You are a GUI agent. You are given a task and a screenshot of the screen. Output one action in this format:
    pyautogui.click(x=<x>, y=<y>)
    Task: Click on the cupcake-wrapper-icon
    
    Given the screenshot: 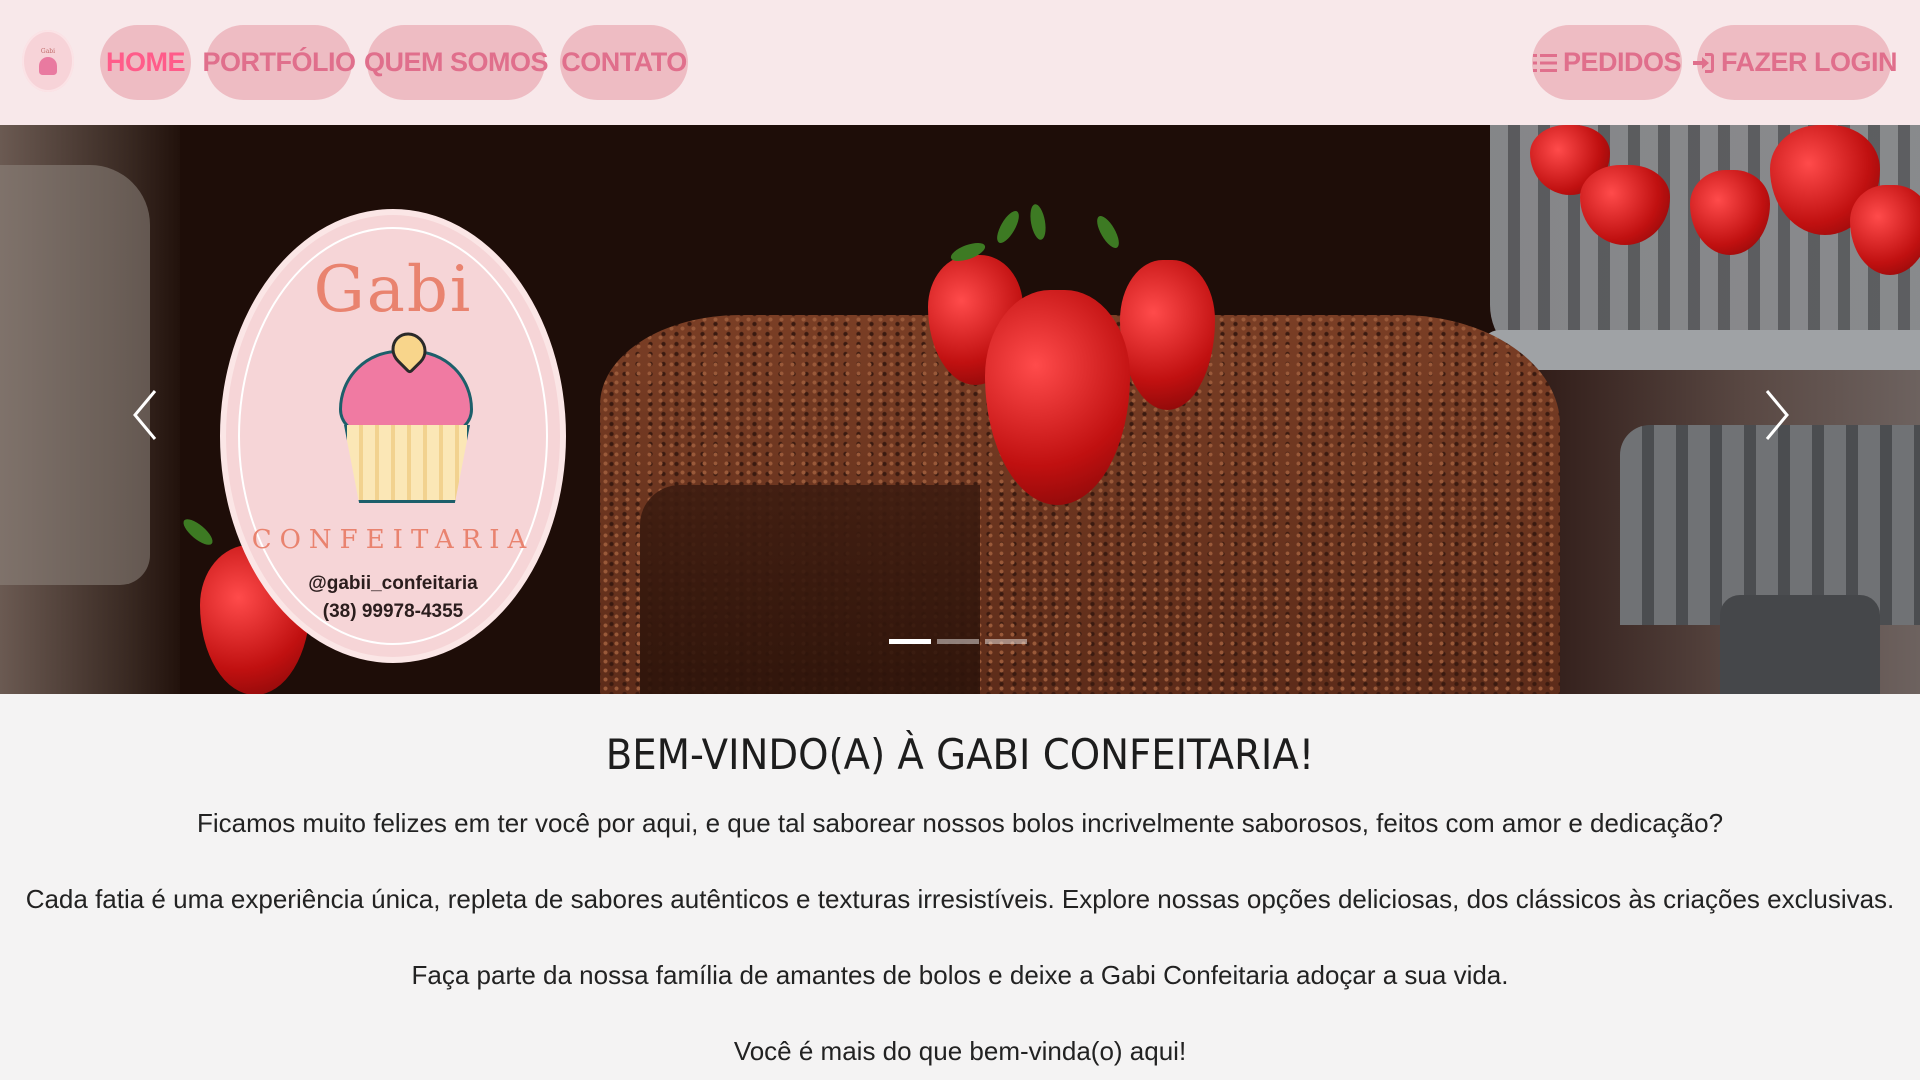 What is the action you would take?
    pyautogui.click(x=407, y=464)
    